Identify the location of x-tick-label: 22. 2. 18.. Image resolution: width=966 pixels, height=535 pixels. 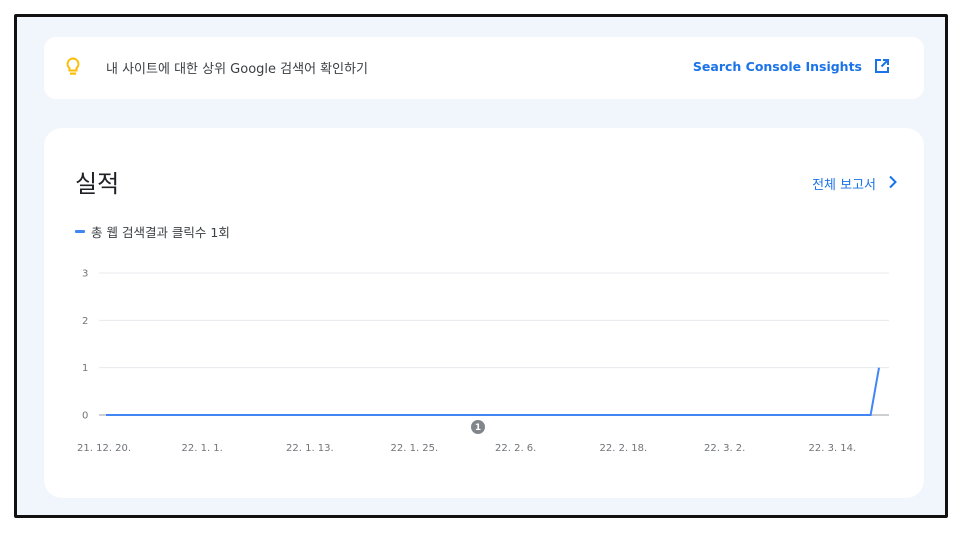
(624, 448).